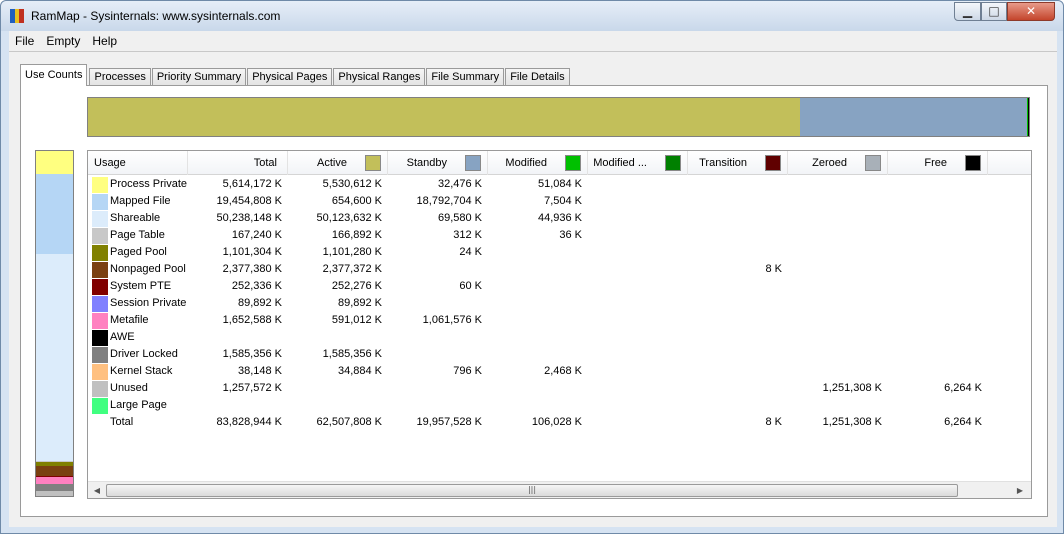 This screenshot has width=1064, height=534. I want to click on tab-file-summary: File Summary, so click(465, 77).